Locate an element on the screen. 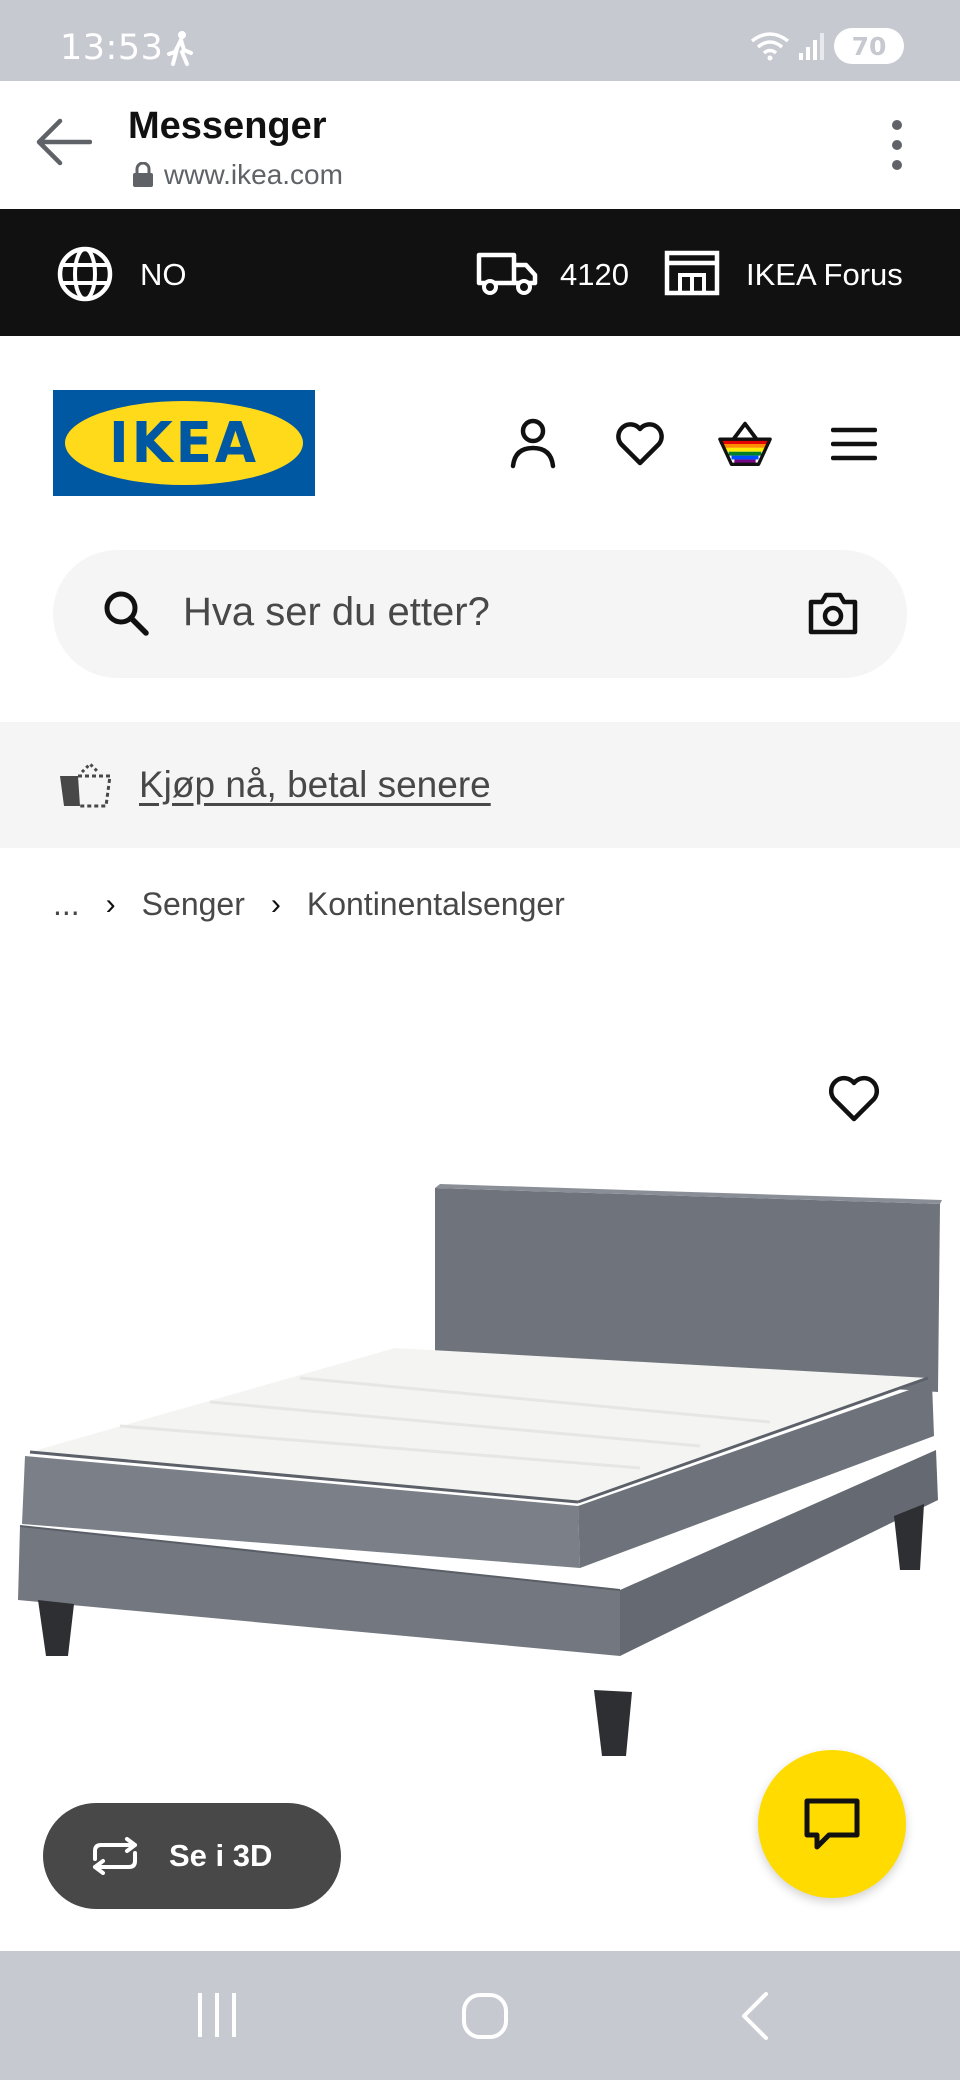 Image resolution: width=960 pixels, height=2080 pixels. system-navigation-bar is located at coordinates (480, 2015).